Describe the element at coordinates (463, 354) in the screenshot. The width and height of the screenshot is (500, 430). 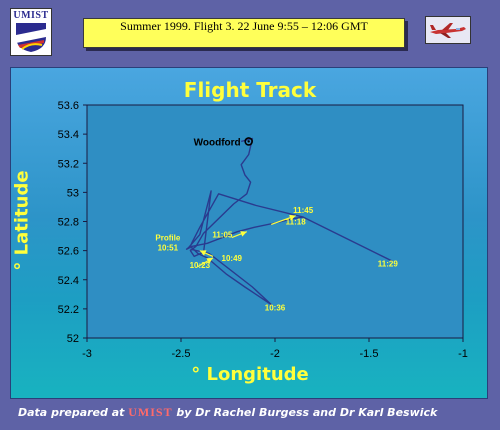
I see `x-tick-label: -1` at that location.